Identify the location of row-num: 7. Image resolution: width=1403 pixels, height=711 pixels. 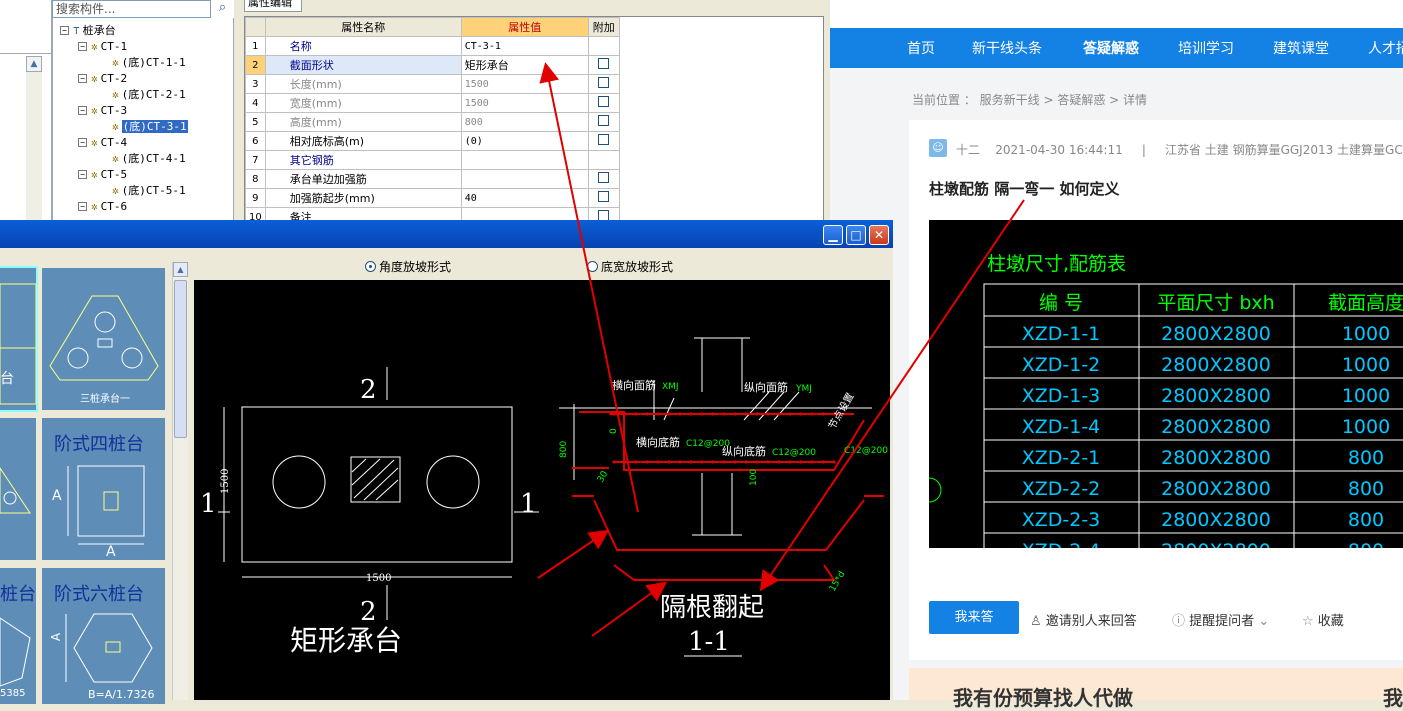
(255, 160).